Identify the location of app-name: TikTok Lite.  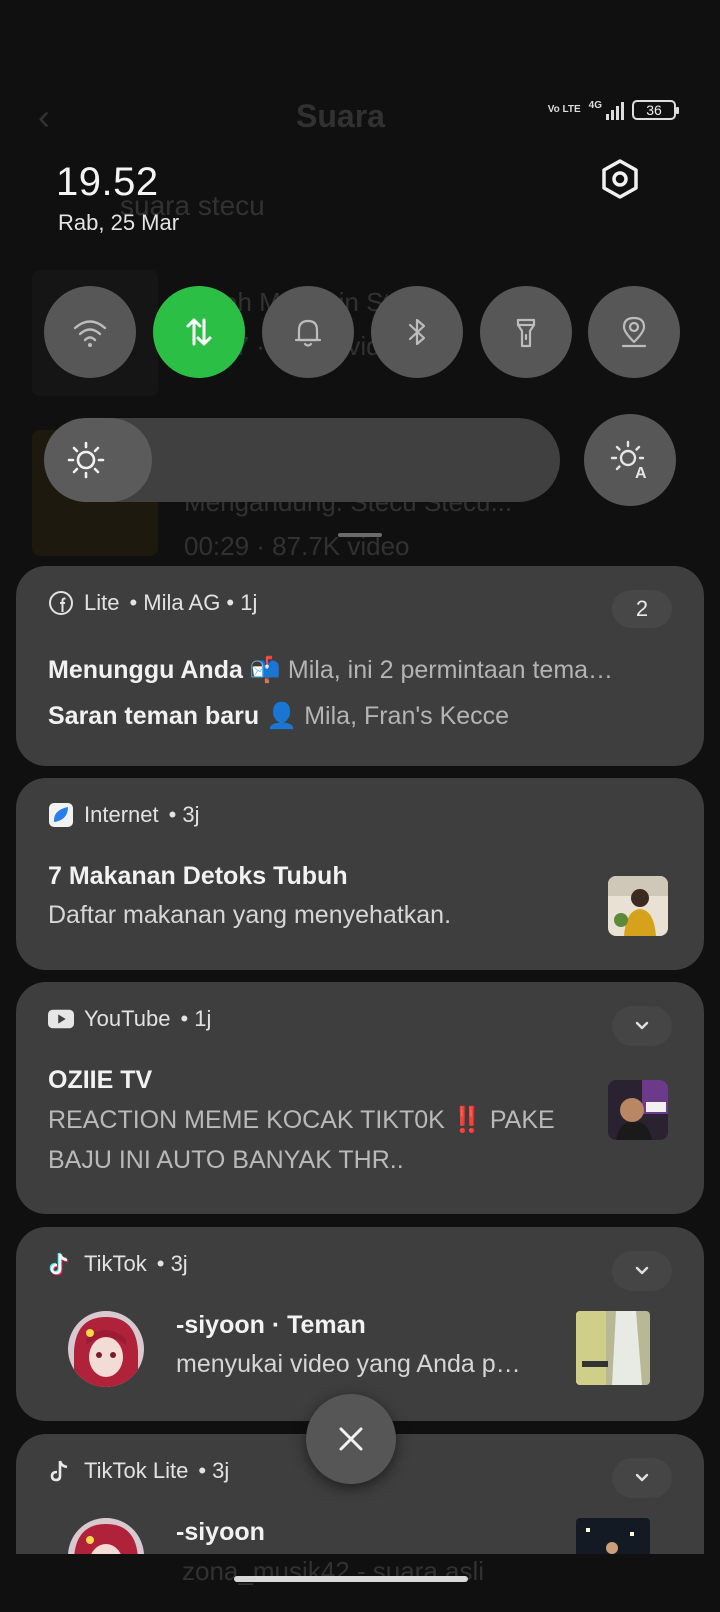
(136, 1470).